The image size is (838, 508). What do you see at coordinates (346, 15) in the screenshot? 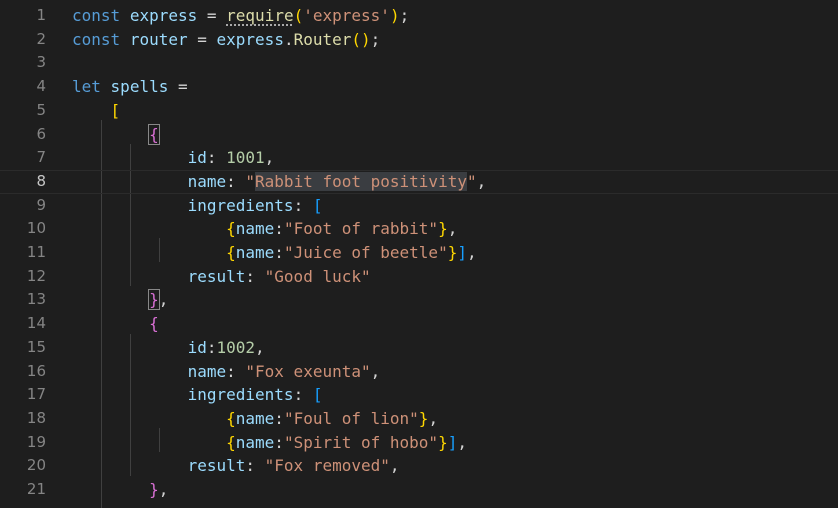
I see `code-token: 'express'` at bounding box center [346, 15].